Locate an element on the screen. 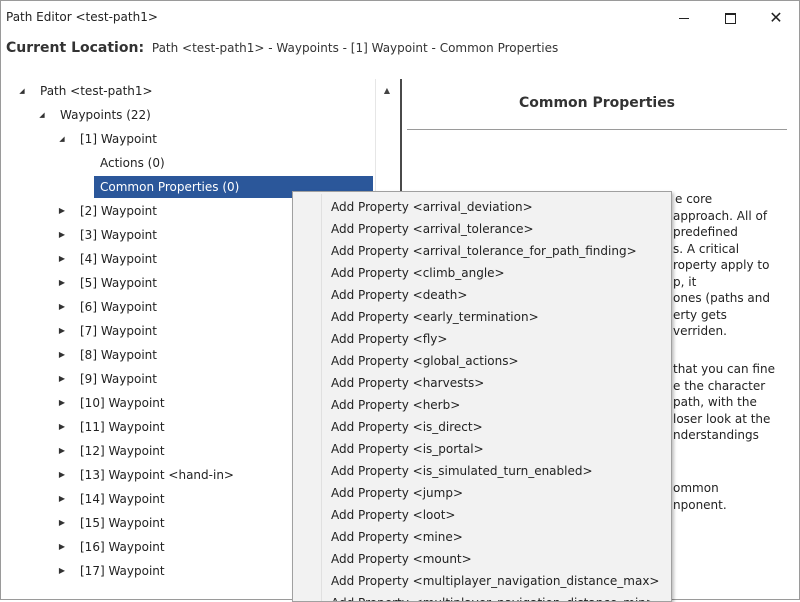 Image resolution: width=800 pixels, height=602 pixels. menu-item-add-property: Add Property <herb> is located at coordinates (480, 405).